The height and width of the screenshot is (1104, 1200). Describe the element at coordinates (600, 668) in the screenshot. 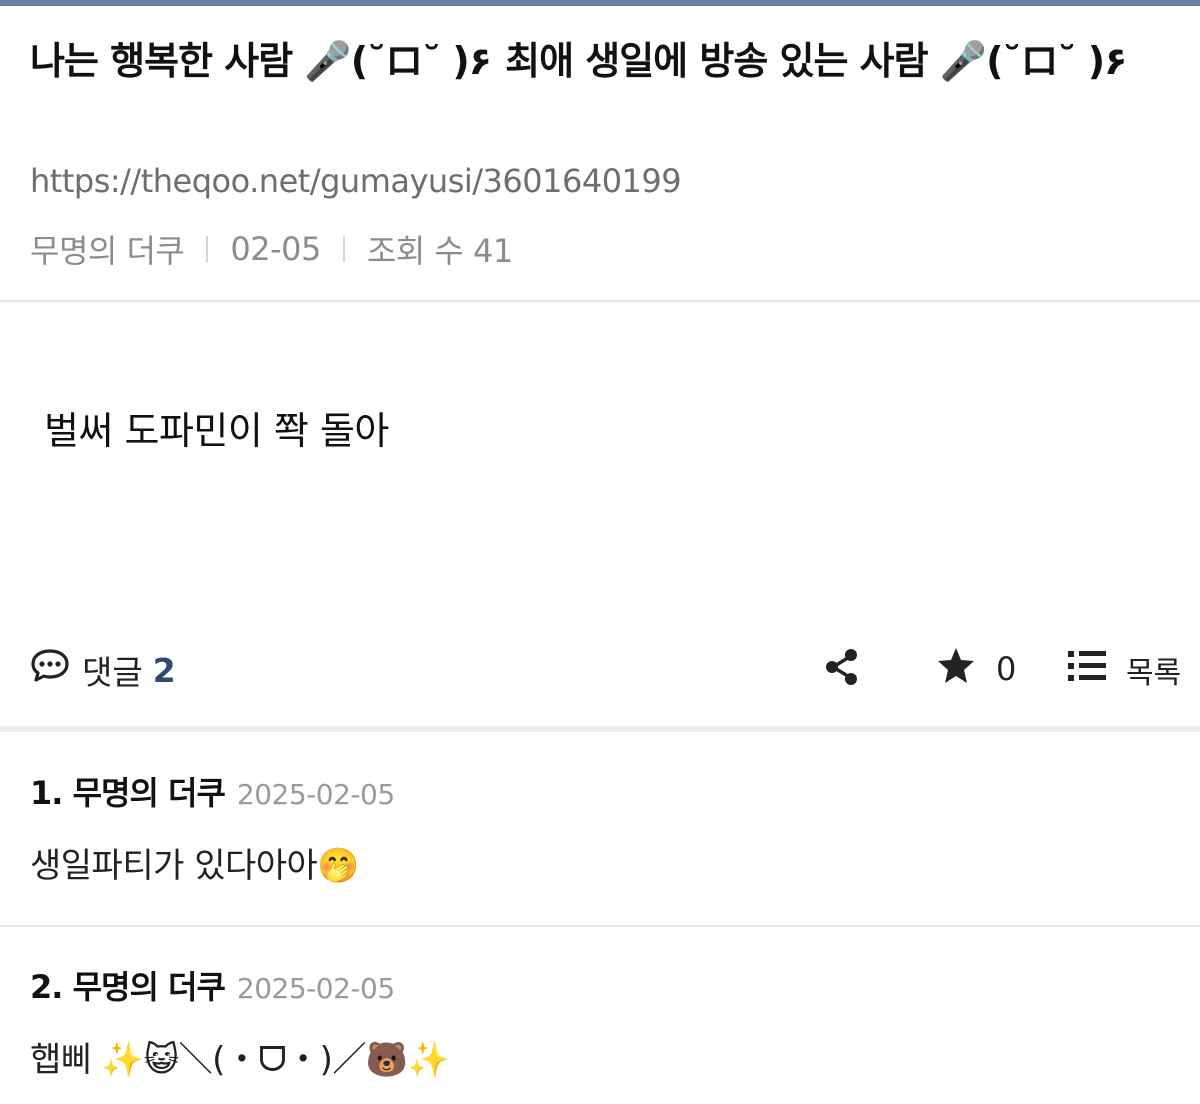

I see `post-actions-bar: 댓글 2 0 목록` at that location.